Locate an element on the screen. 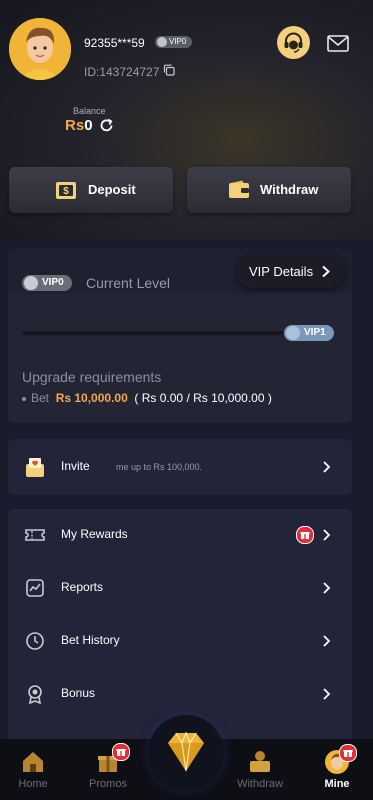 The height and width of the screenshot is (800, 373). center-diamond-button is located at coordinates (186, 753).